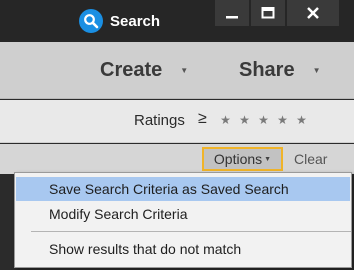  I want to click on ratings-label: Ratings, so click(159, 120).